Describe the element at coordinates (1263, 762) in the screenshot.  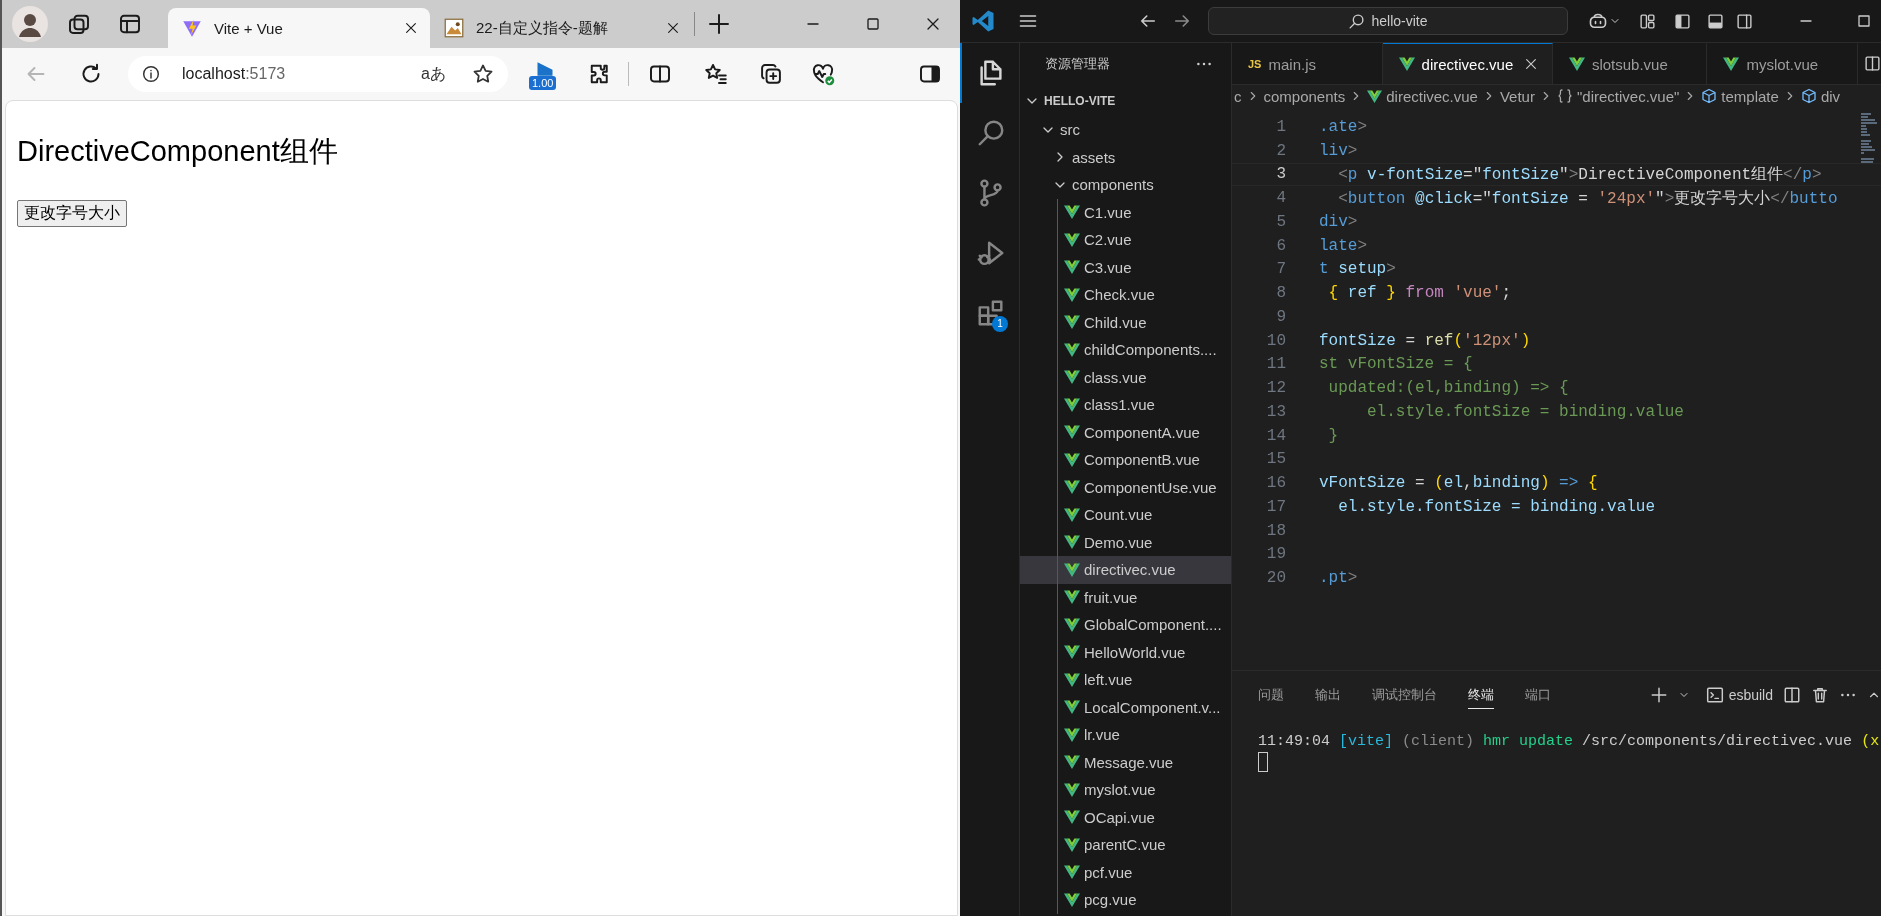
I see `terminal-cursor` at that location.